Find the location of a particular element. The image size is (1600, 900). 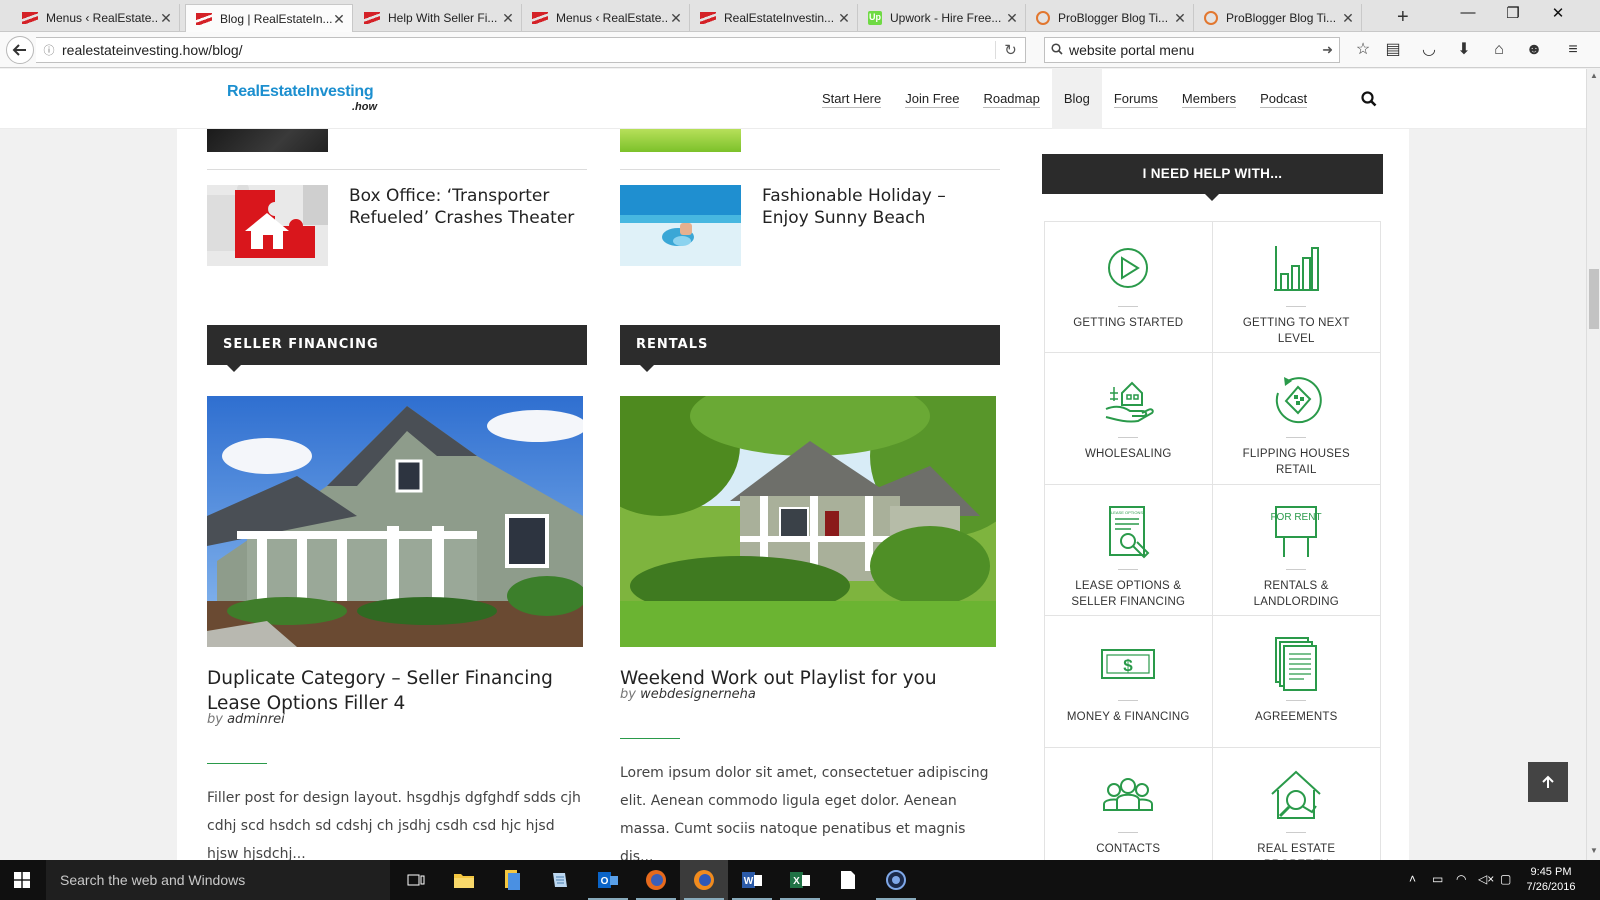

bar-chart-icon is located at coordinates (1297, 268).